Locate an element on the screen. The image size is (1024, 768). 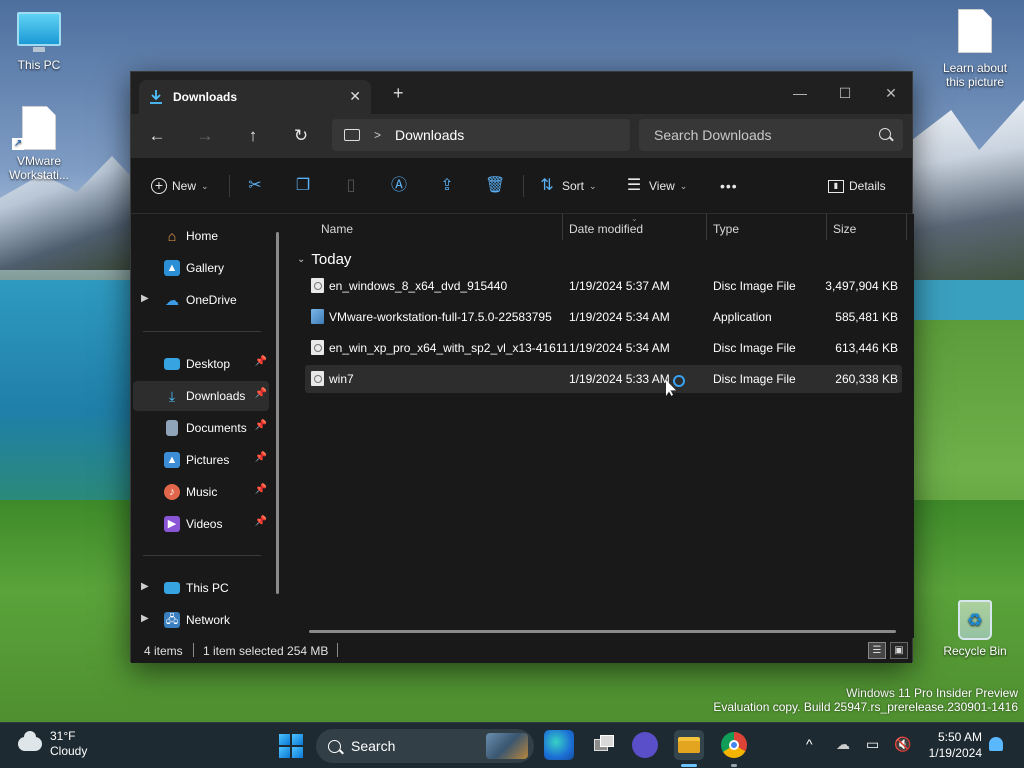
more-options-button: ••• is located at coordinates (726, 186).